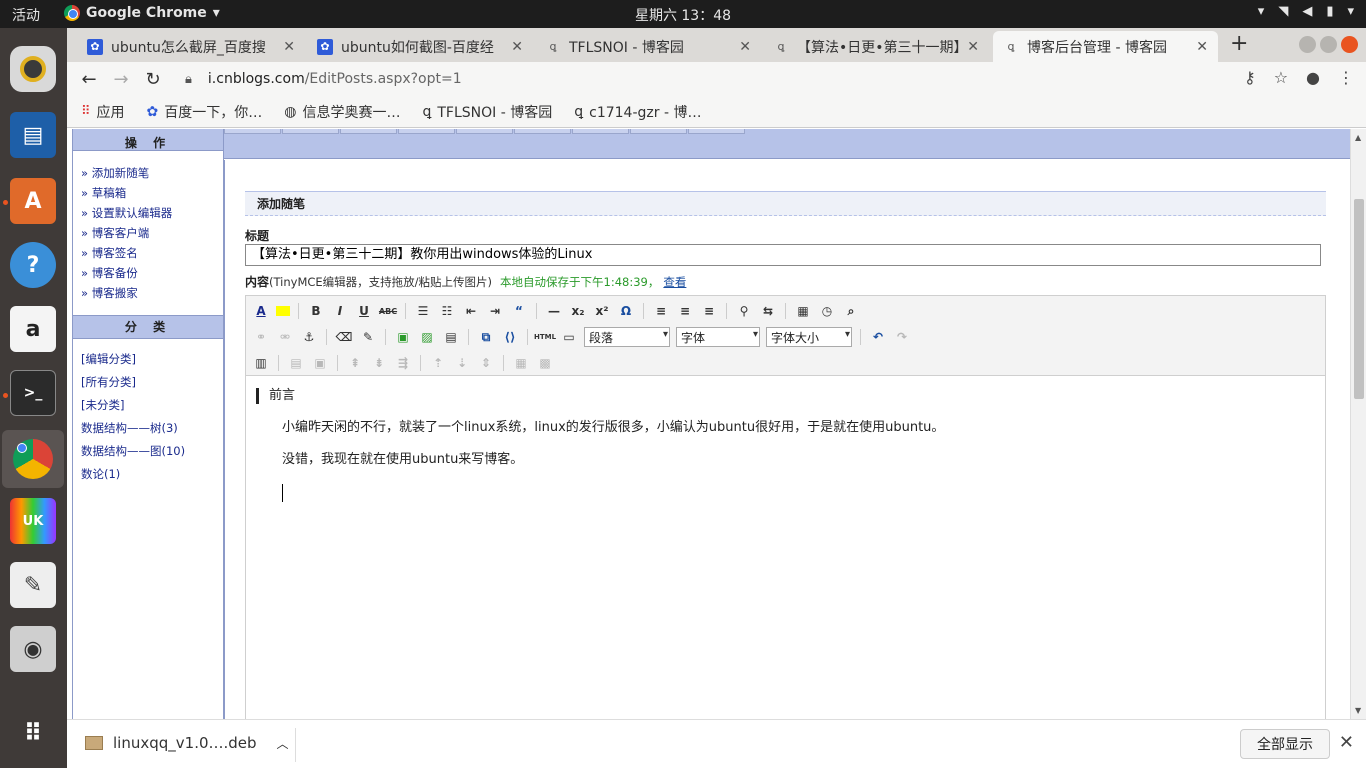 This screenshot has height=768, width=1366. Describe the element at coordinates (152, 454) in the screenshot. I see `category-link: 数据结构——图(10)` at that location.